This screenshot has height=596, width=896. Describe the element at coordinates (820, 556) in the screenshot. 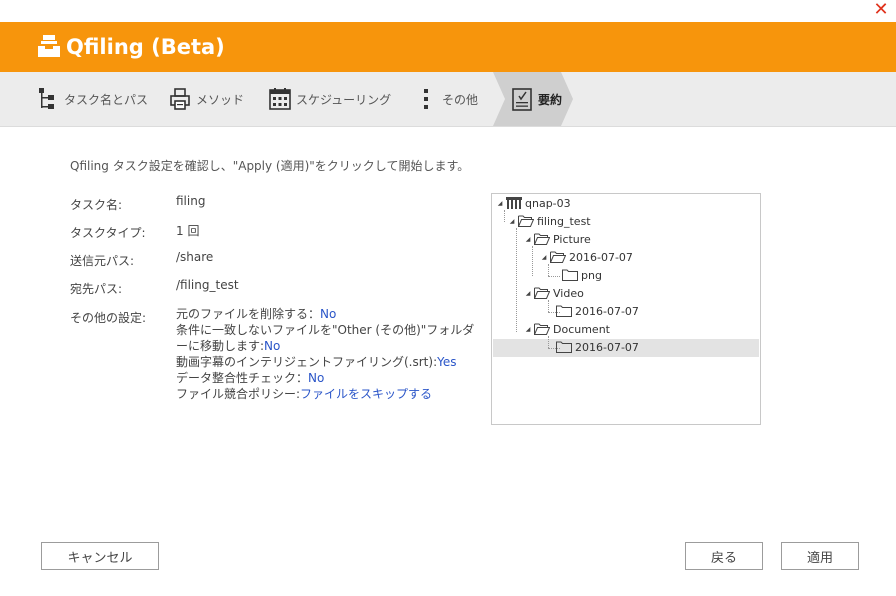

I see `apply-button: 適用` at that location.